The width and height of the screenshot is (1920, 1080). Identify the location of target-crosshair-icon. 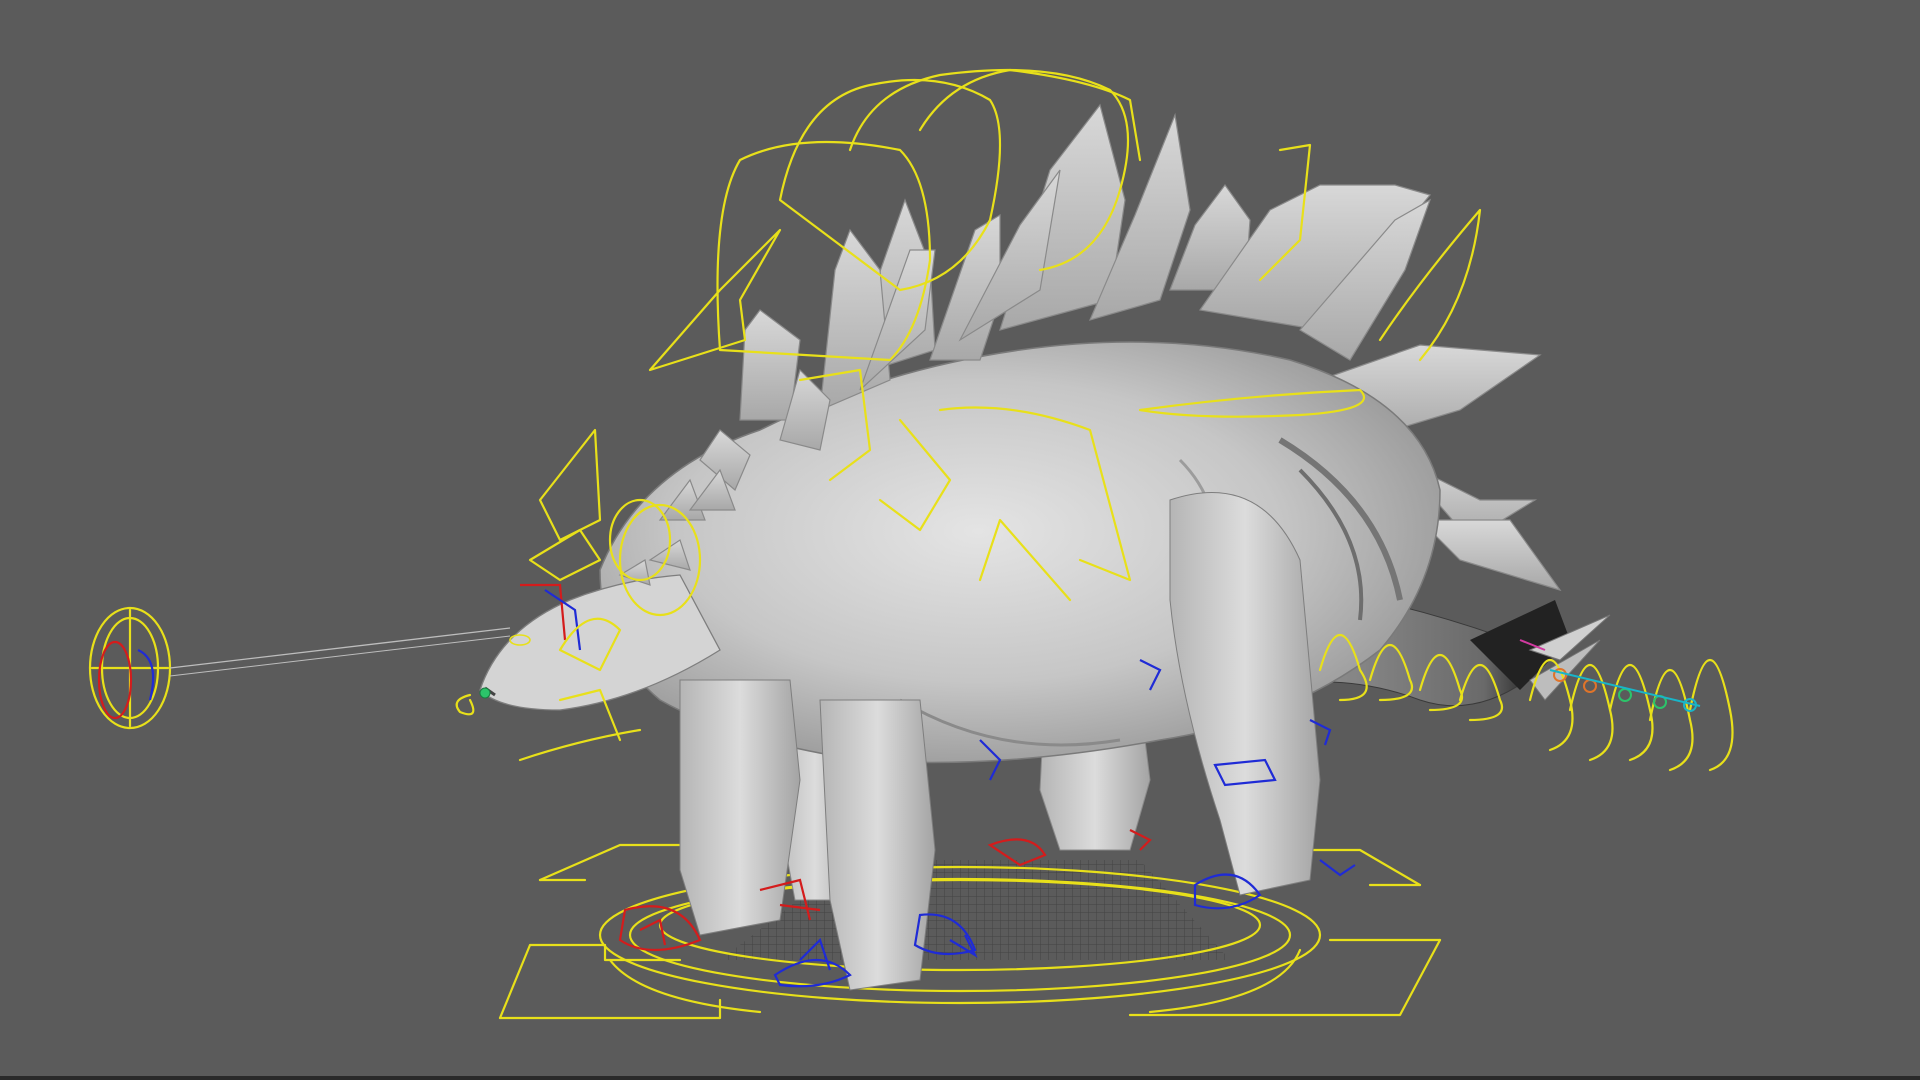
(299, 668).